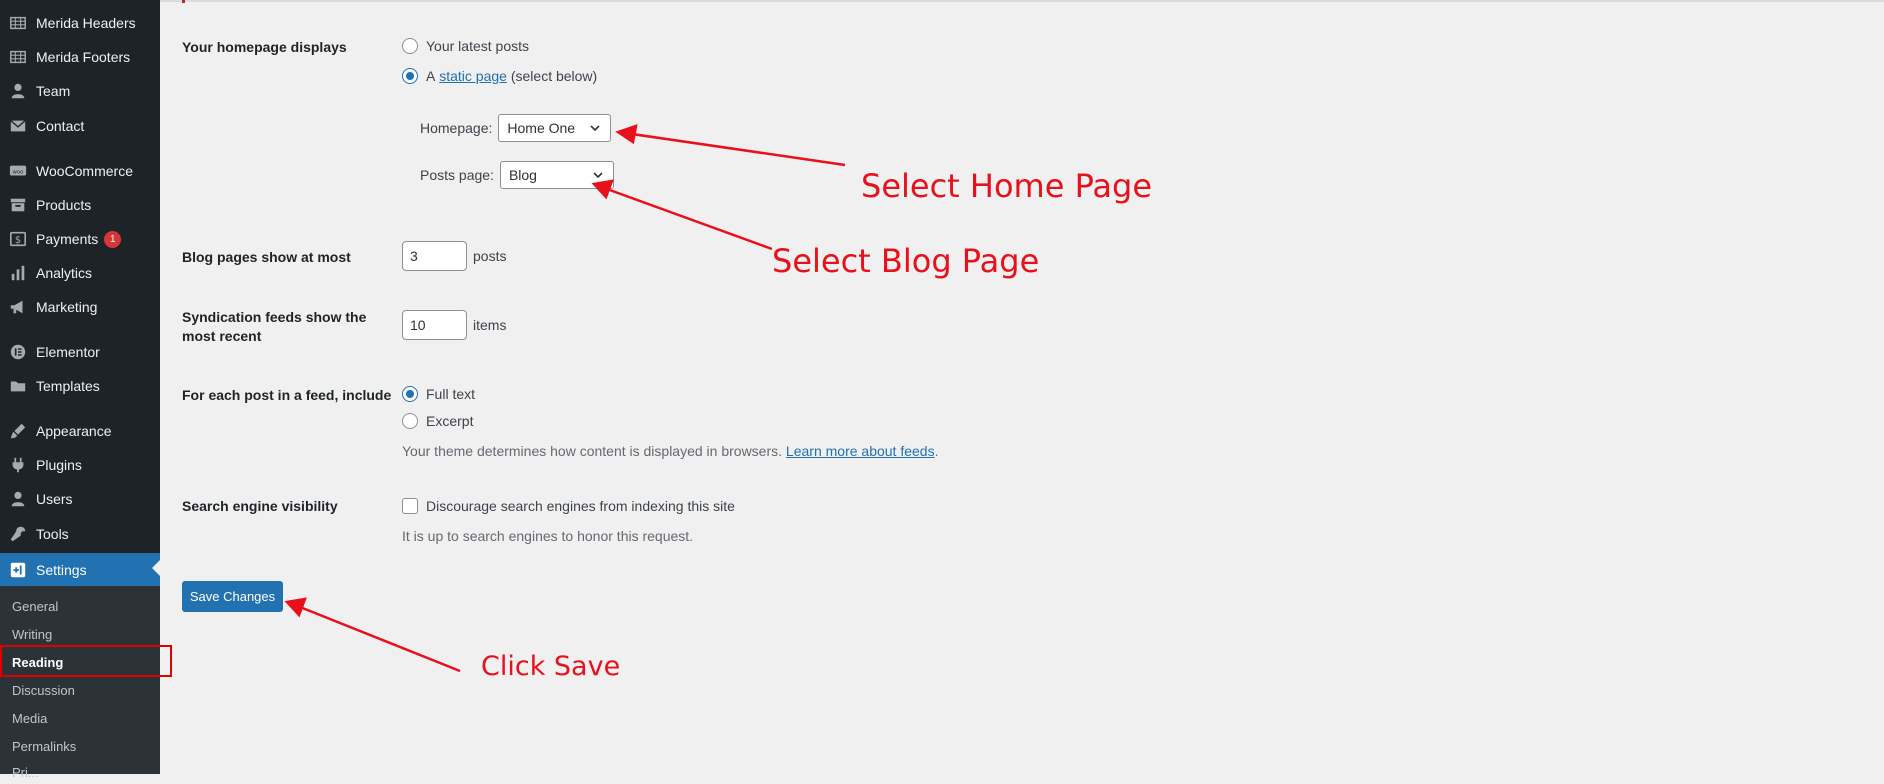 The width and height of the screenshot is (1884, 784). I want to click on menu-label: Merida Headers, so click(86, 23).